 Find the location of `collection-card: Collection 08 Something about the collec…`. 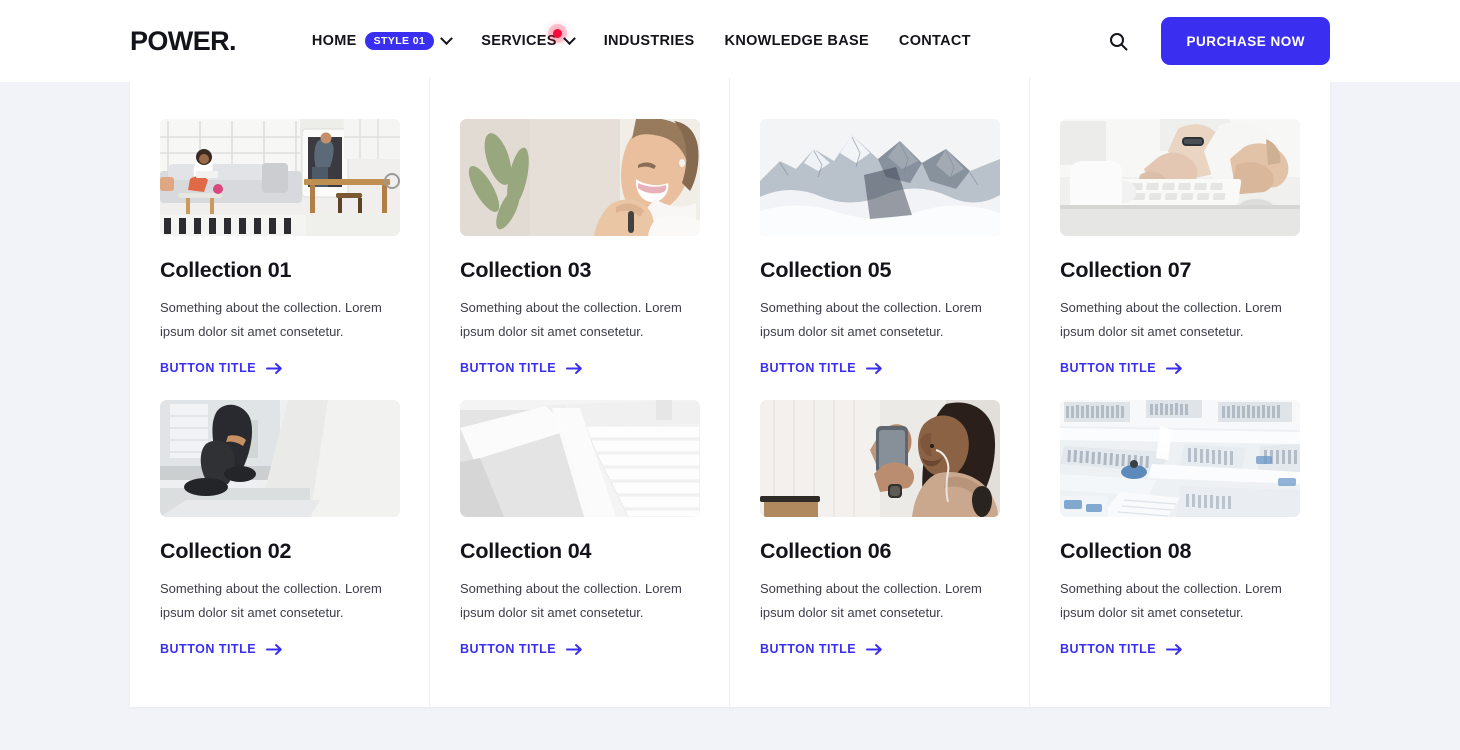

collection-card: Collection 08 Something about the collec… is located at coordinates (1180, 515).